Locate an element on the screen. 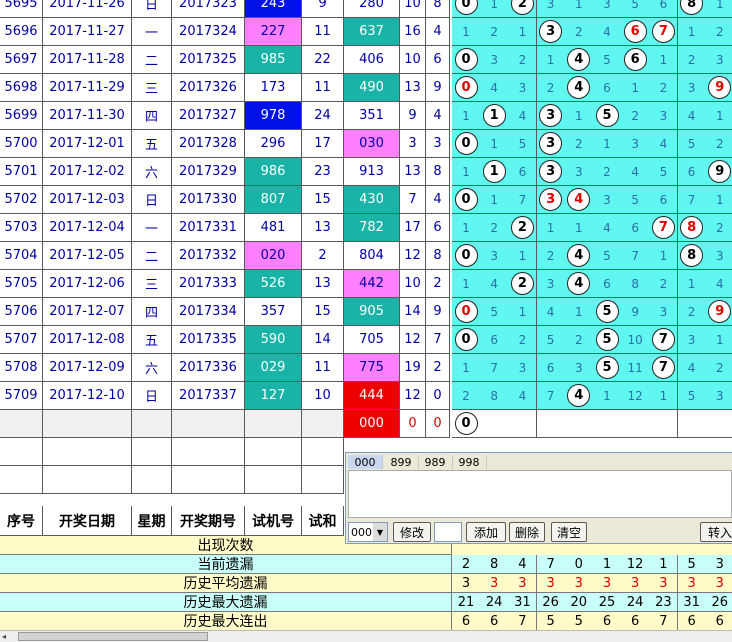 This screenshot has height=642, width=732. clear-button: 清空 is located at coordinates (569, 532).